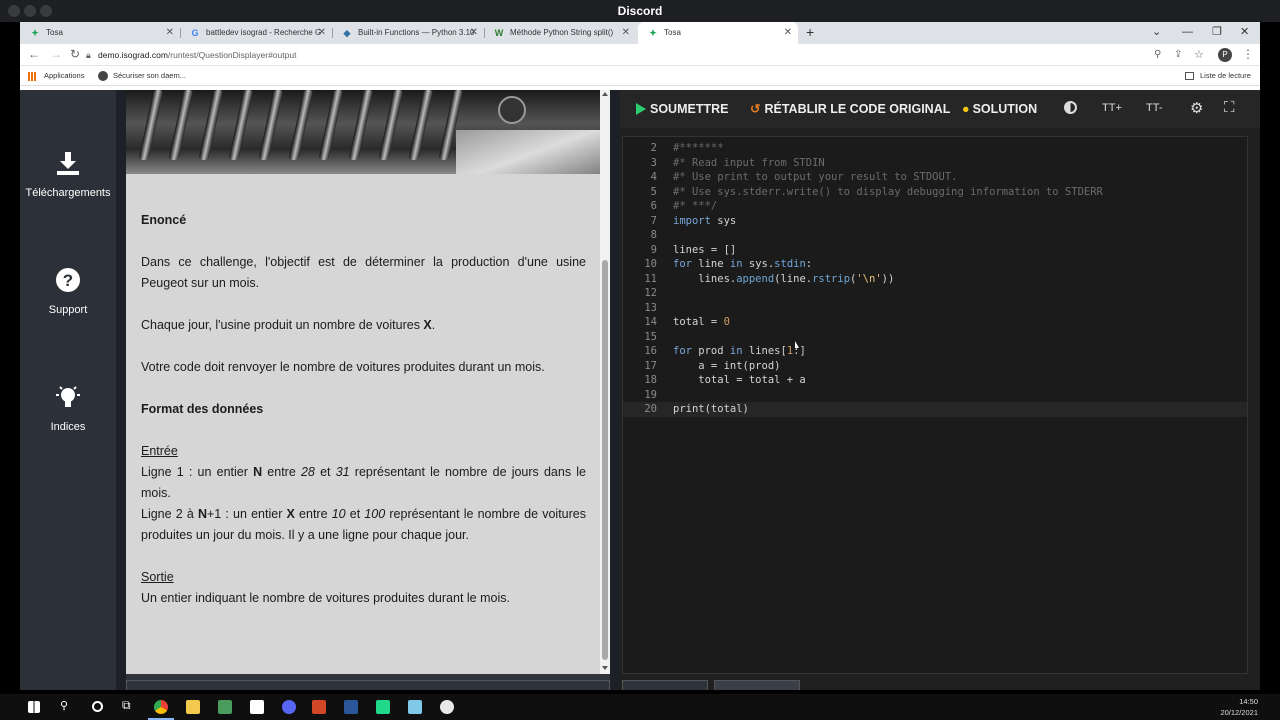 This screenshot has height=720, width=1280. What do you see at coordinates (383, 707) in the screenshot?
I see `pycharm-icon` at bounding box center [383, 707].